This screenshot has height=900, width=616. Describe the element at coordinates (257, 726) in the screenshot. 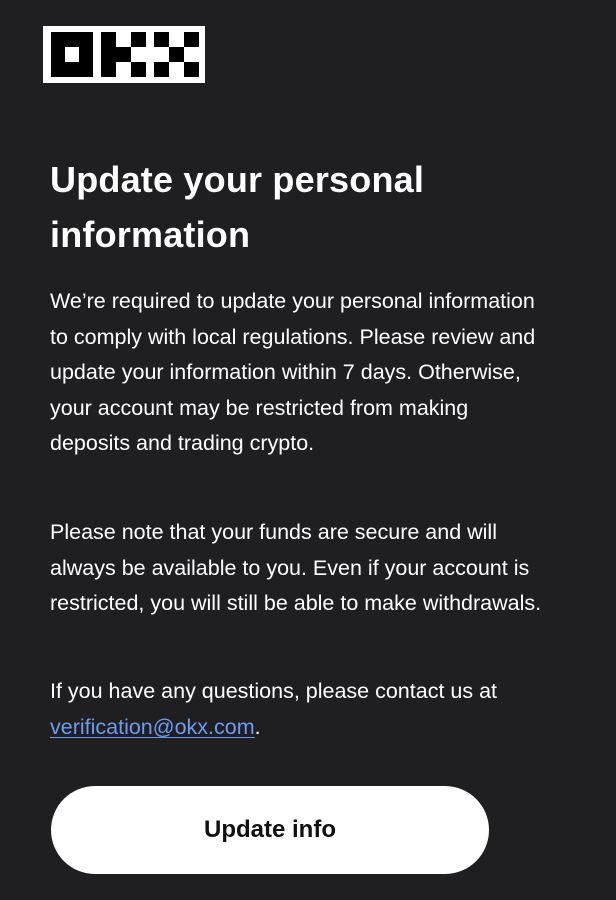

I see `contact-suffix: .` at that location.